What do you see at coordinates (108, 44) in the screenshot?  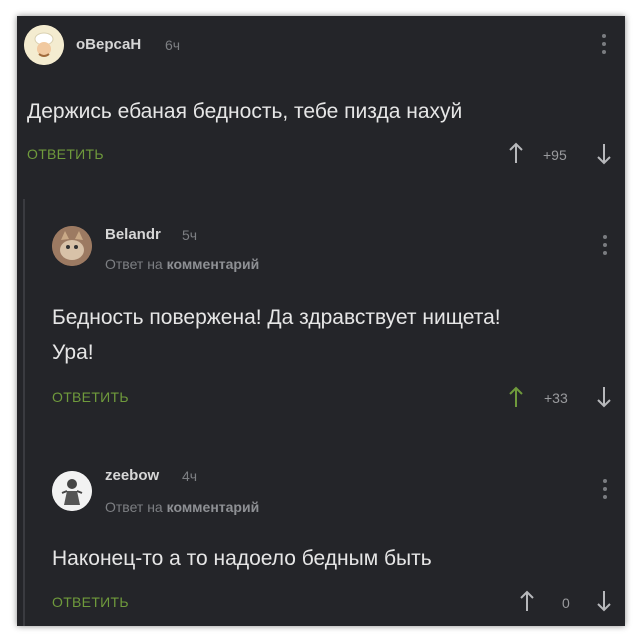 I see `comment-username: оВерсаН` at bounding box center [108, 44].